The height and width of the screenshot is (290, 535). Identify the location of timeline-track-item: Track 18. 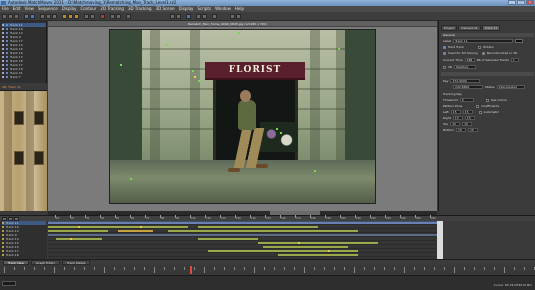
(24, 255).